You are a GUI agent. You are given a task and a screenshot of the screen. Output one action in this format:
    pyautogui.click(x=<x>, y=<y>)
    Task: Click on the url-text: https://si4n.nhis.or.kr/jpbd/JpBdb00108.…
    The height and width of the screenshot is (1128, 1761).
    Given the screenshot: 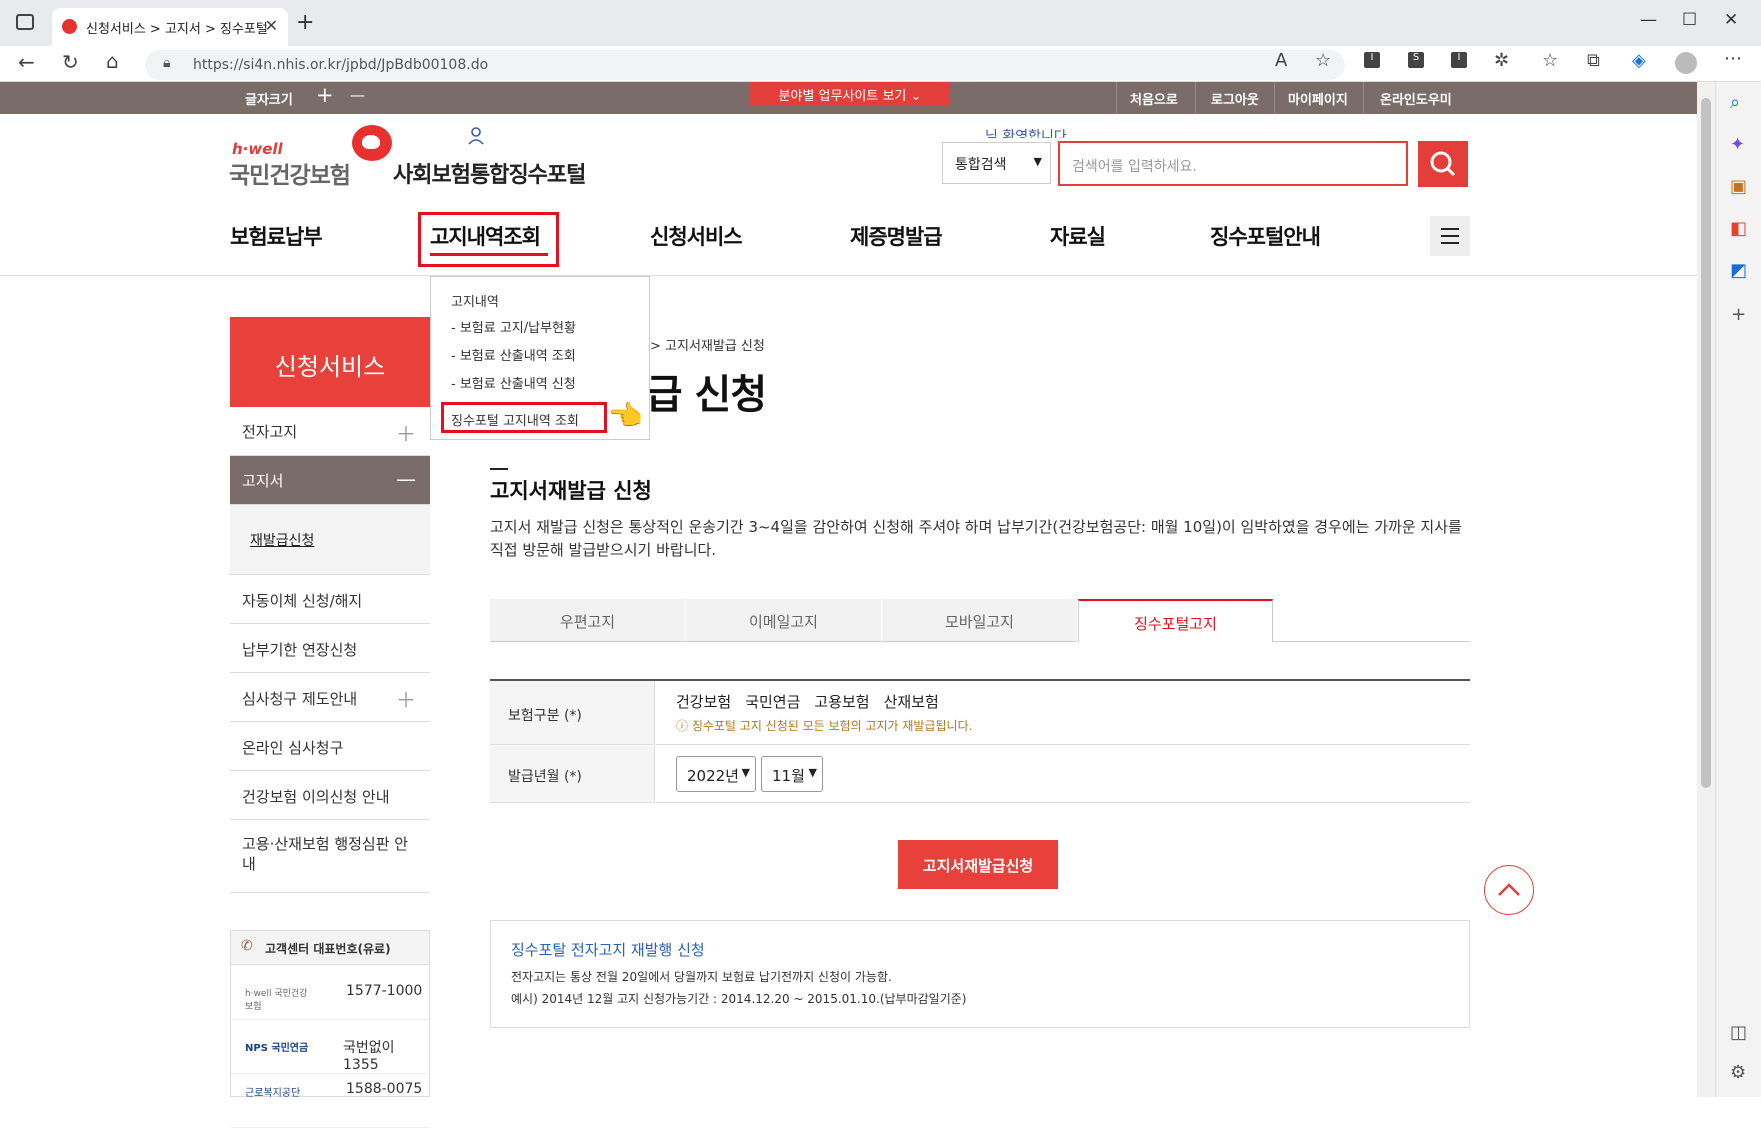 What is the action you would take?
    pyautogui.click(x=341, y=65)
    